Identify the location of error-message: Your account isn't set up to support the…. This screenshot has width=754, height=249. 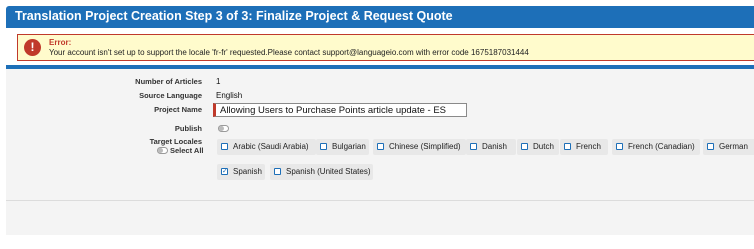
(289, 52).